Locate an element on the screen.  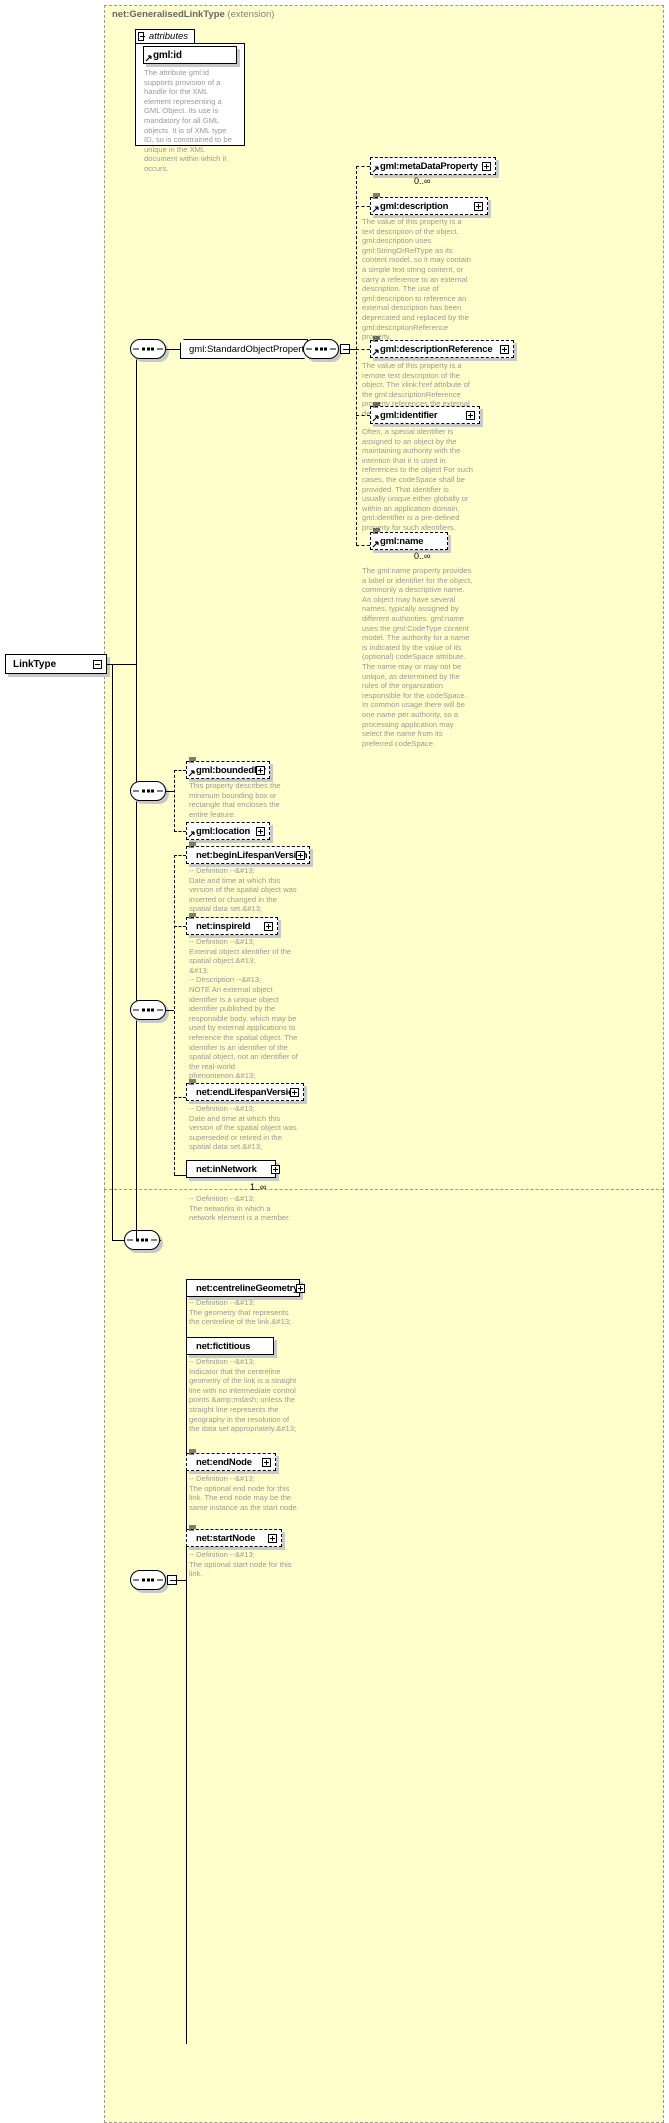
element-box-gml-description: gml:description is located at coordinates (429, 204).